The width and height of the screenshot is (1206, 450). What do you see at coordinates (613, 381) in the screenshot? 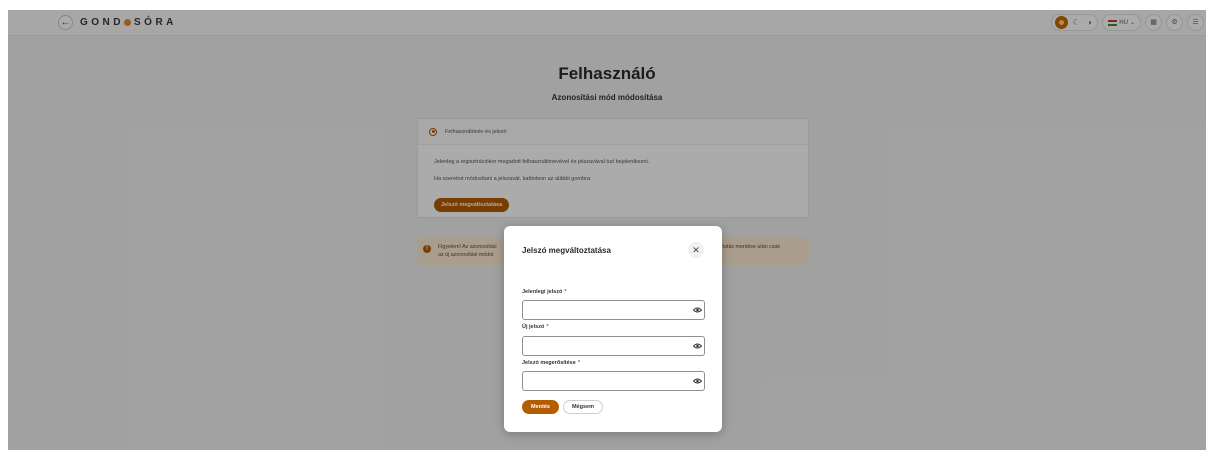
I see `confirm-password-input` at bounding box center [613, 381].